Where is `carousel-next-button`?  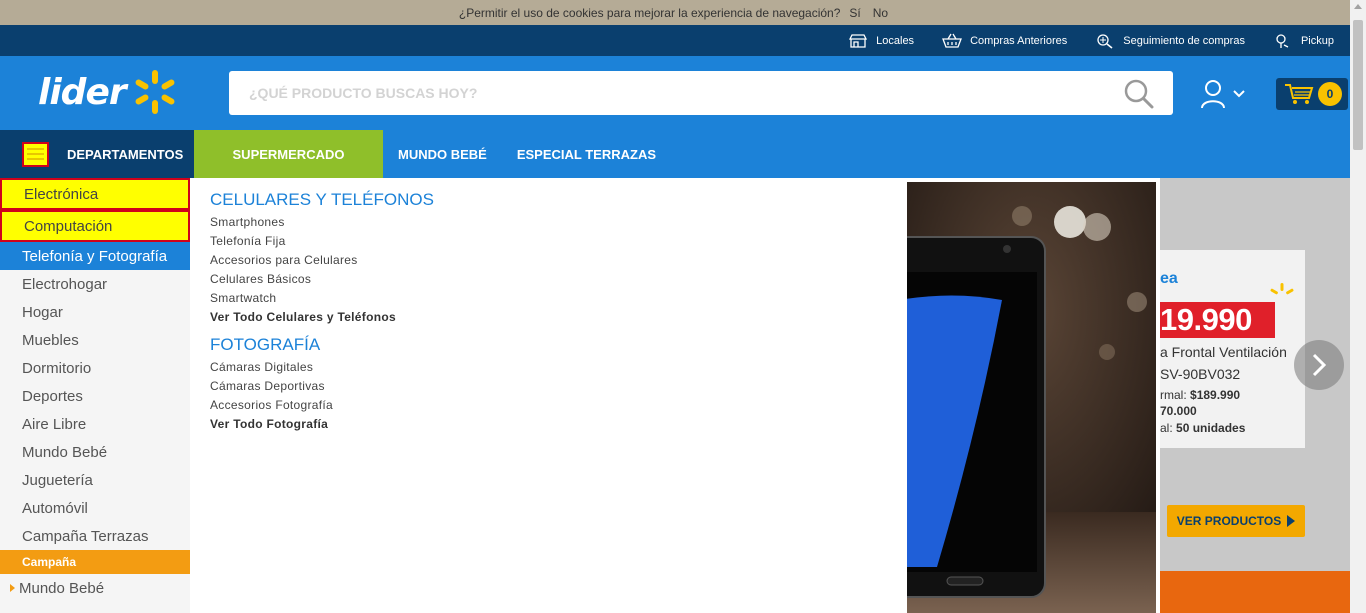
carousel-next-button is located at coordinates (1319, 365).